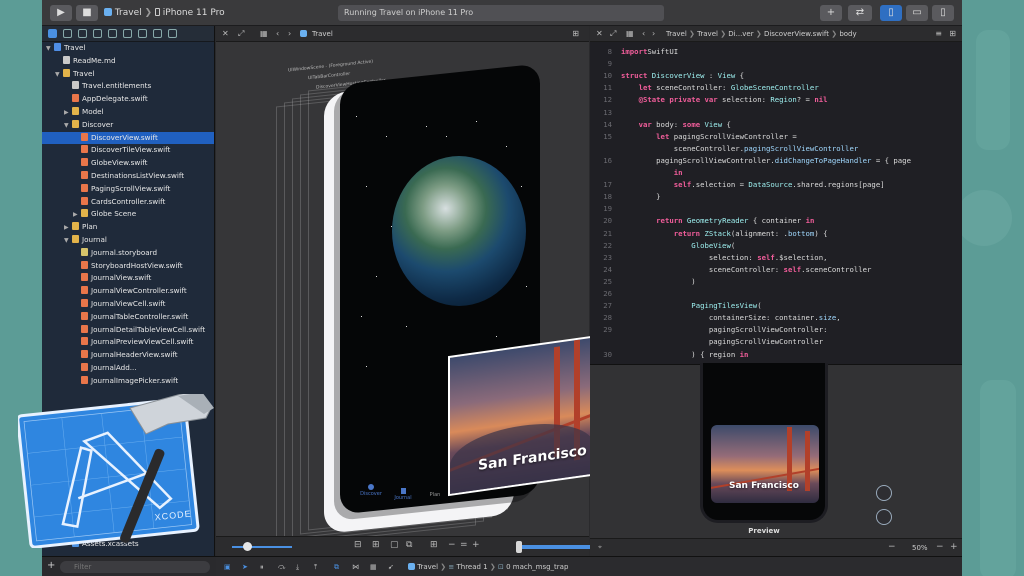  Describe the element at coordinates (128, 112) in the screenshot. I see `tree-row: ▶ Model` at that location.